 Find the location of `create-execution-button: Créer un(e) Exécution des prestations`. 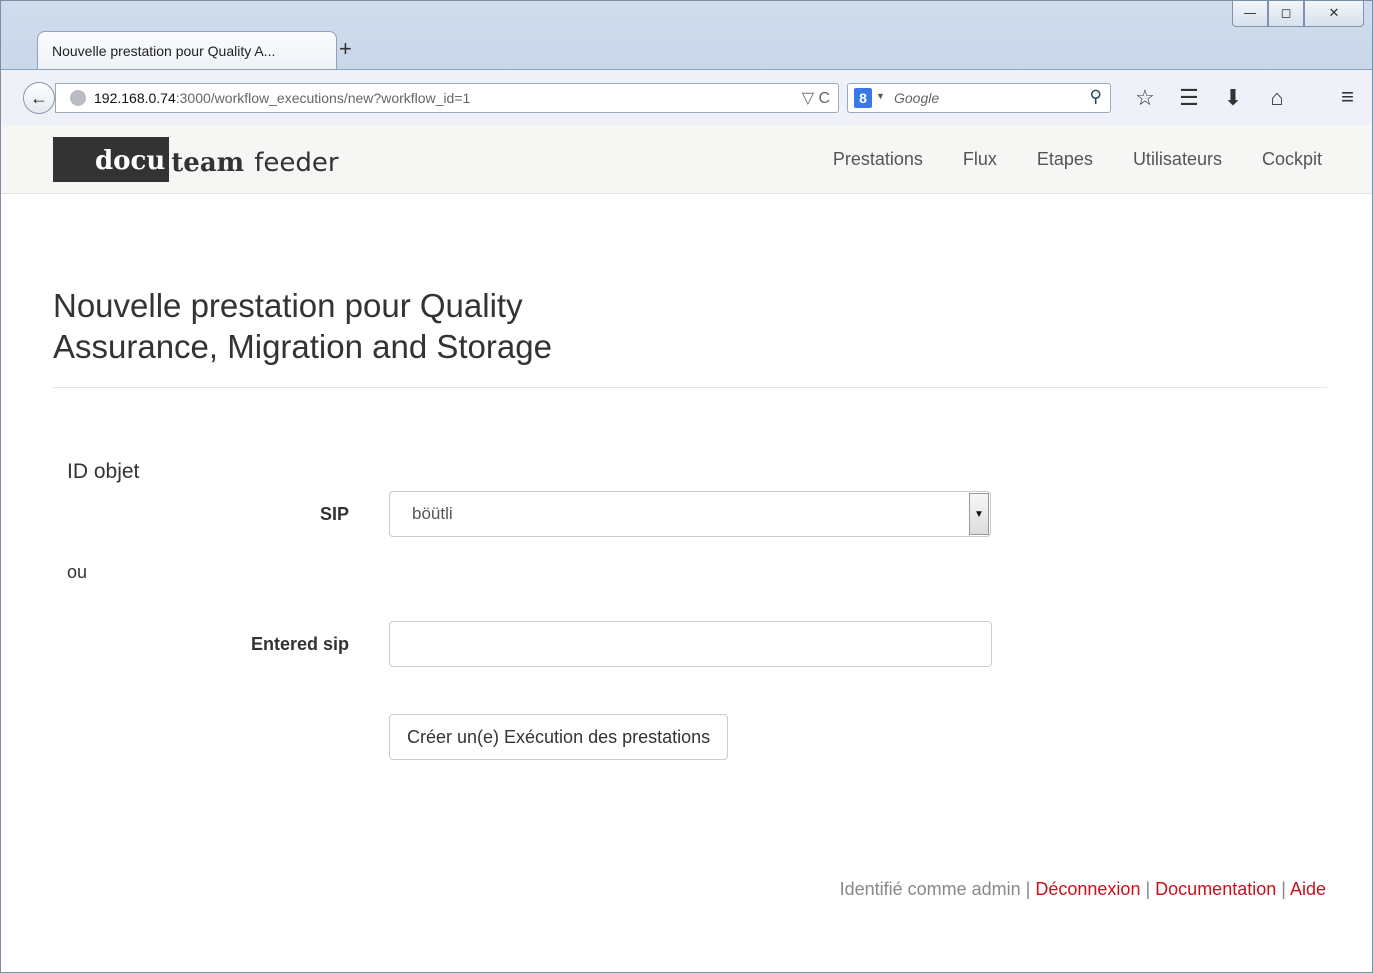

create-execution-button: Créer un(e) Exécution des prestations is located at coordinates (559, 737).